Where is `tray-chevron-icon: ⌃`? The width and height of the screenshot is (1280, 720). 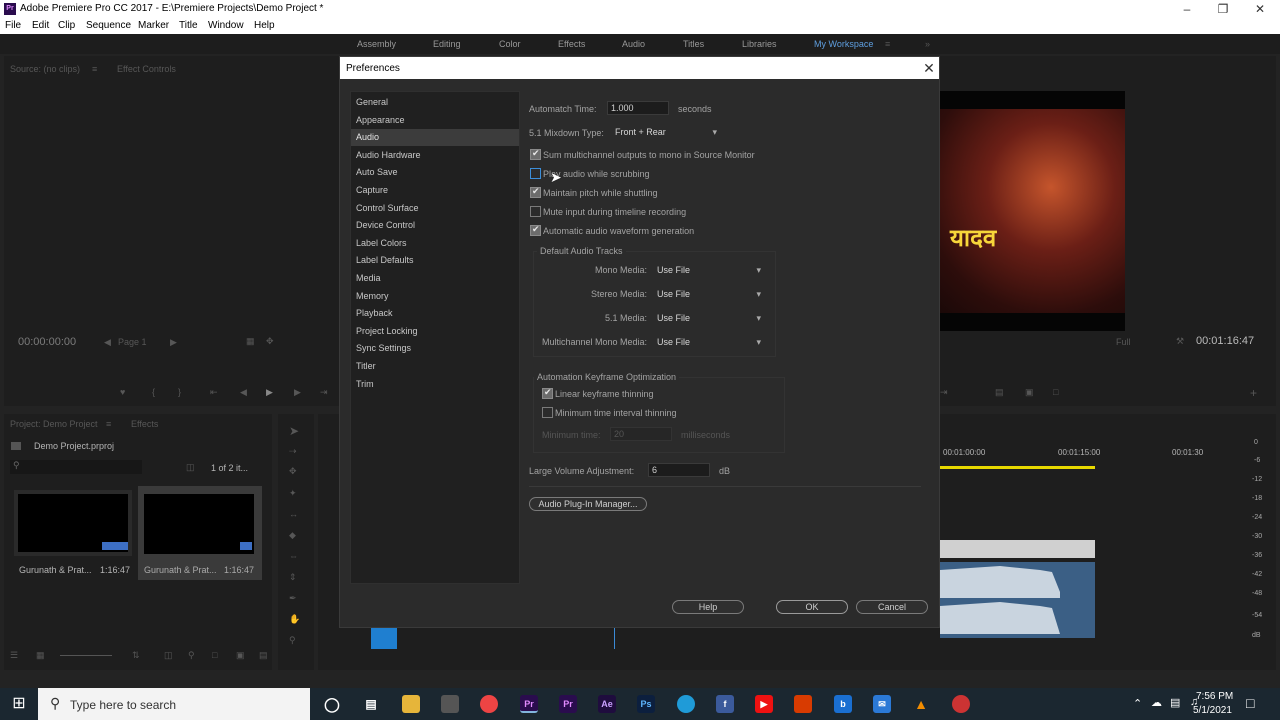
tray-chevron-icon: ⌃ is located at coordinates (1137, 703).